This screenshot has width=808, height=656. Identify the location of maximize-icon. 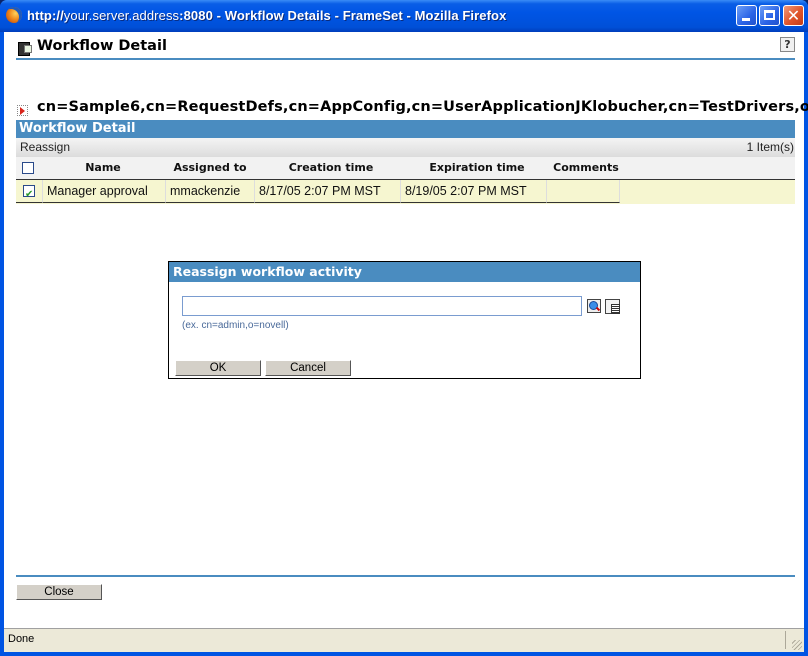
(769, 15).